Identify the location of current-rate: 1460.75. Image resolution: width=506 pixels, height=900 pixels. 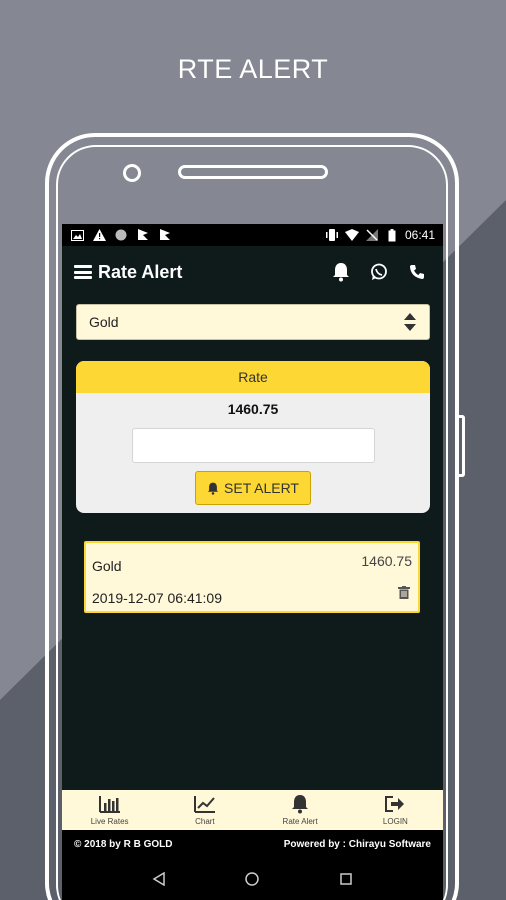
(253, 409).